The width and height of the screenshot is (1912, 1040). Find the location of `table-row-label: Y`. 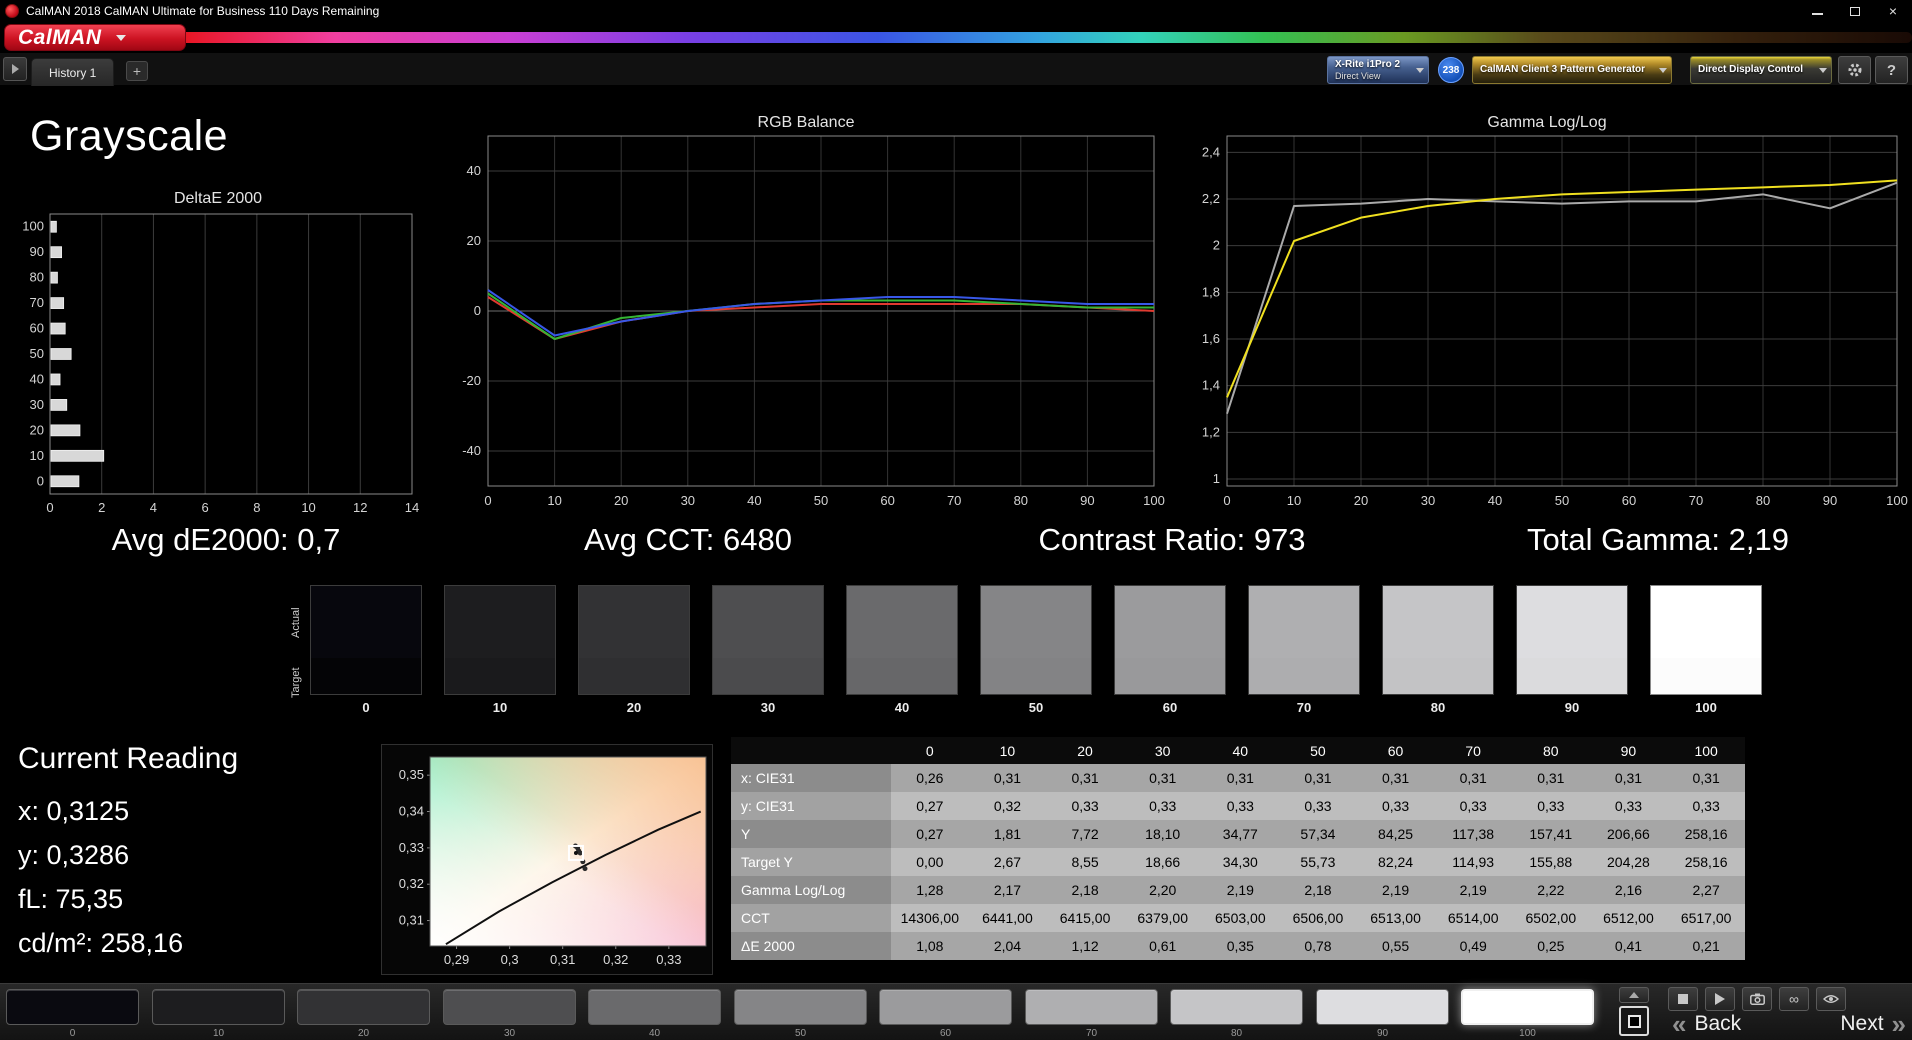

table-row-label: Y is located at coordinates (811, 834).